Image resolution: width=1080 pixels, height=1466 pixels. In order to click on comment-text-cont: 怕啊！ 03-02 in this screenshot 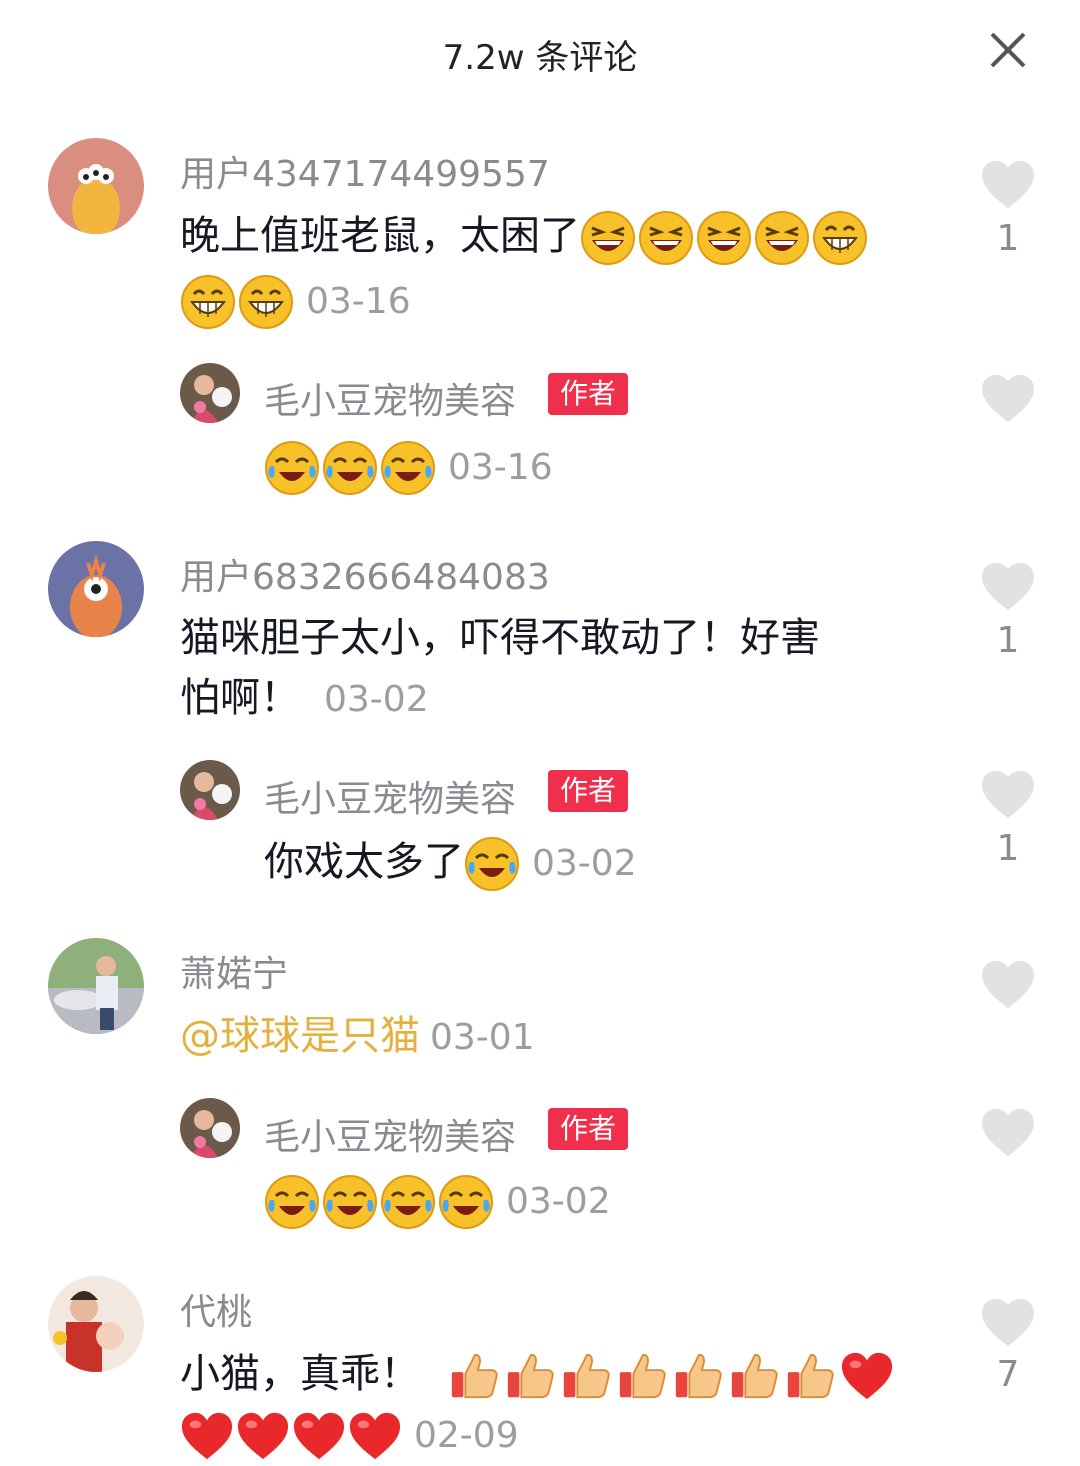, I will do `click(304, 699)`.